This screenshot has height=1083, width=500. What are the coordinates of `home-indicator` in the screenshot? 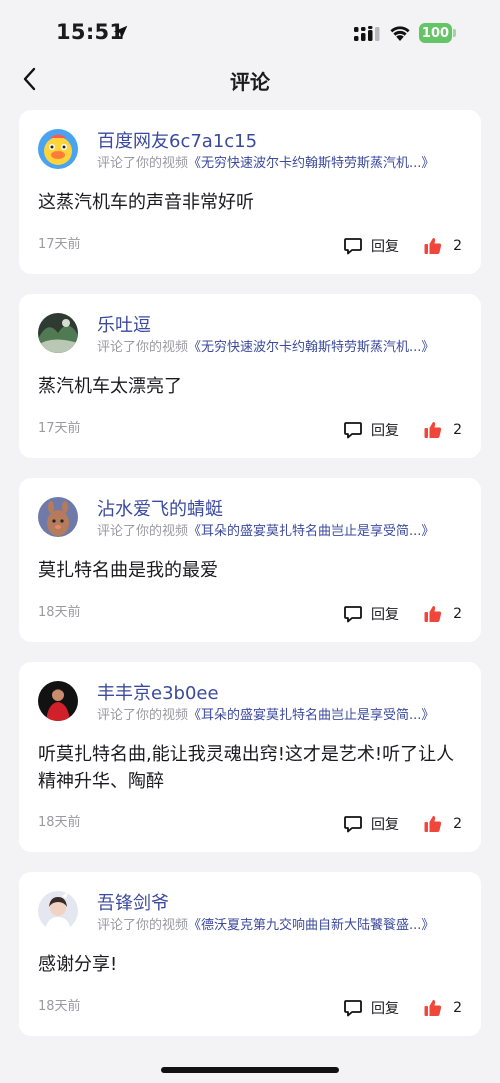 It's located at (250, 1070).